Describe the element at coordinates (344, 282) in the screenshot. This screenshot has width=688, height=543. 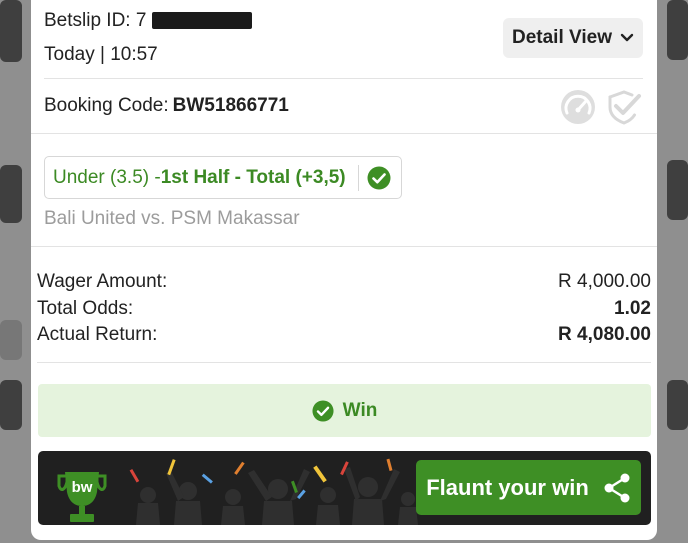
I see `wager-row: Wager Amount: R 4,000.00` at that location.